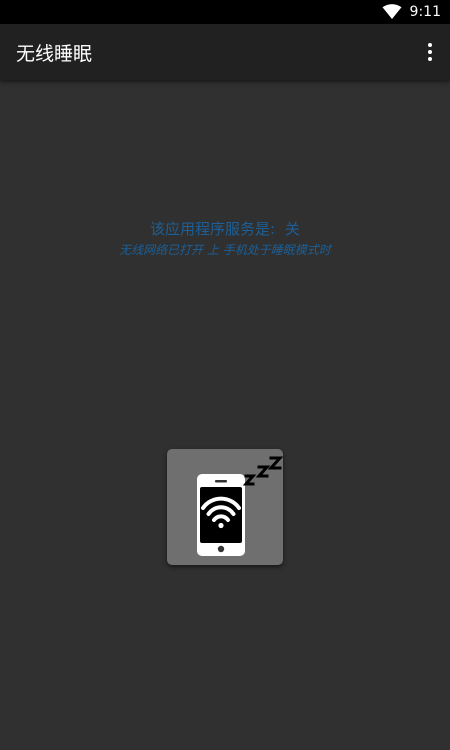  I want to click on service-description: 无线网络已打开 上 手机处于睡眠模式时, so click(225, 250).